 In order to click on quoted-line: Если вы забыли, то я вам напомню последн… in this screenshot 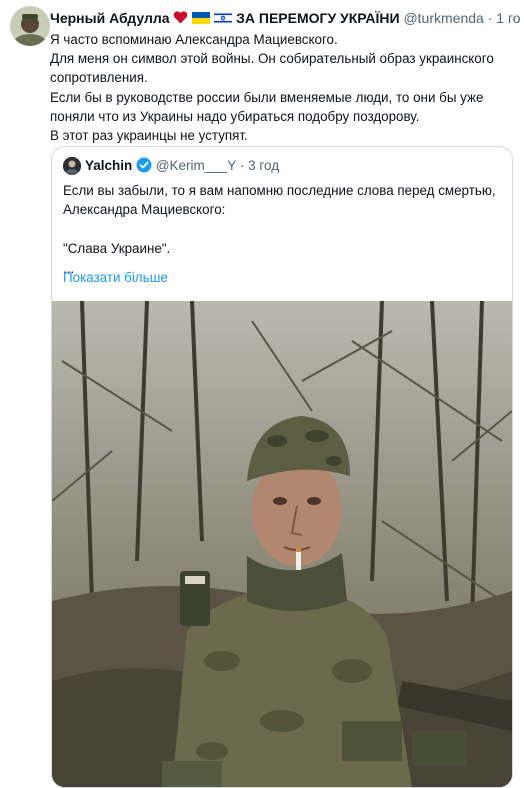, I will do `click(279, 190)`.